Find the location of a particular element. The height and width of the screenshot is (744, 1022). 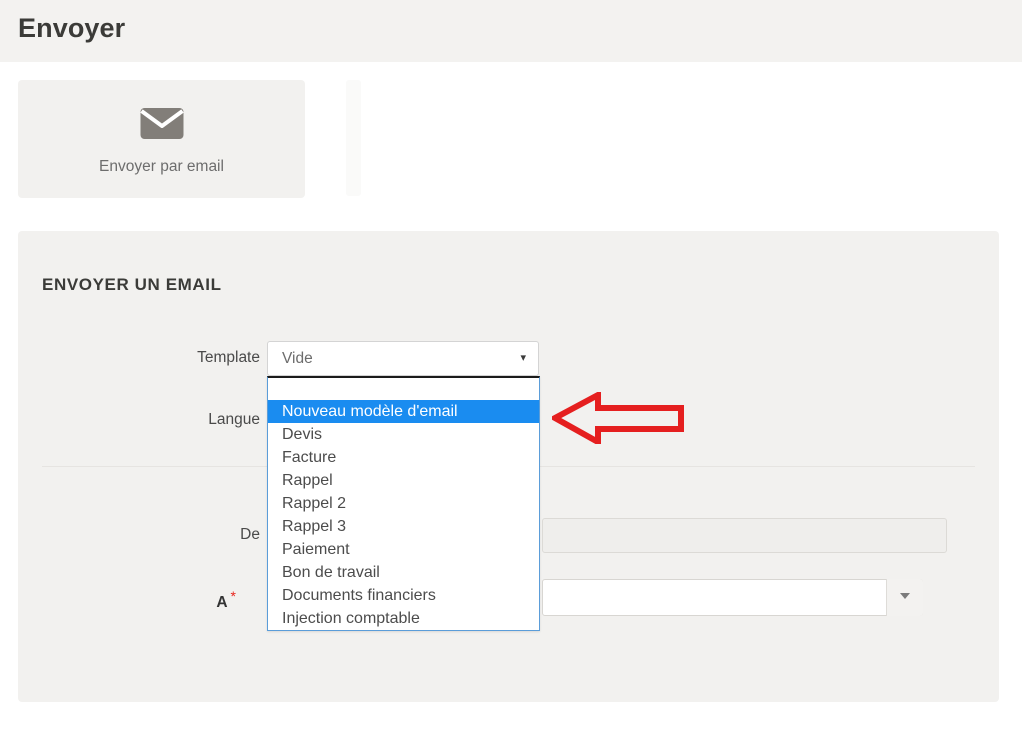

dropdown-option: Documents financiers is located at coordinates (403, 595).